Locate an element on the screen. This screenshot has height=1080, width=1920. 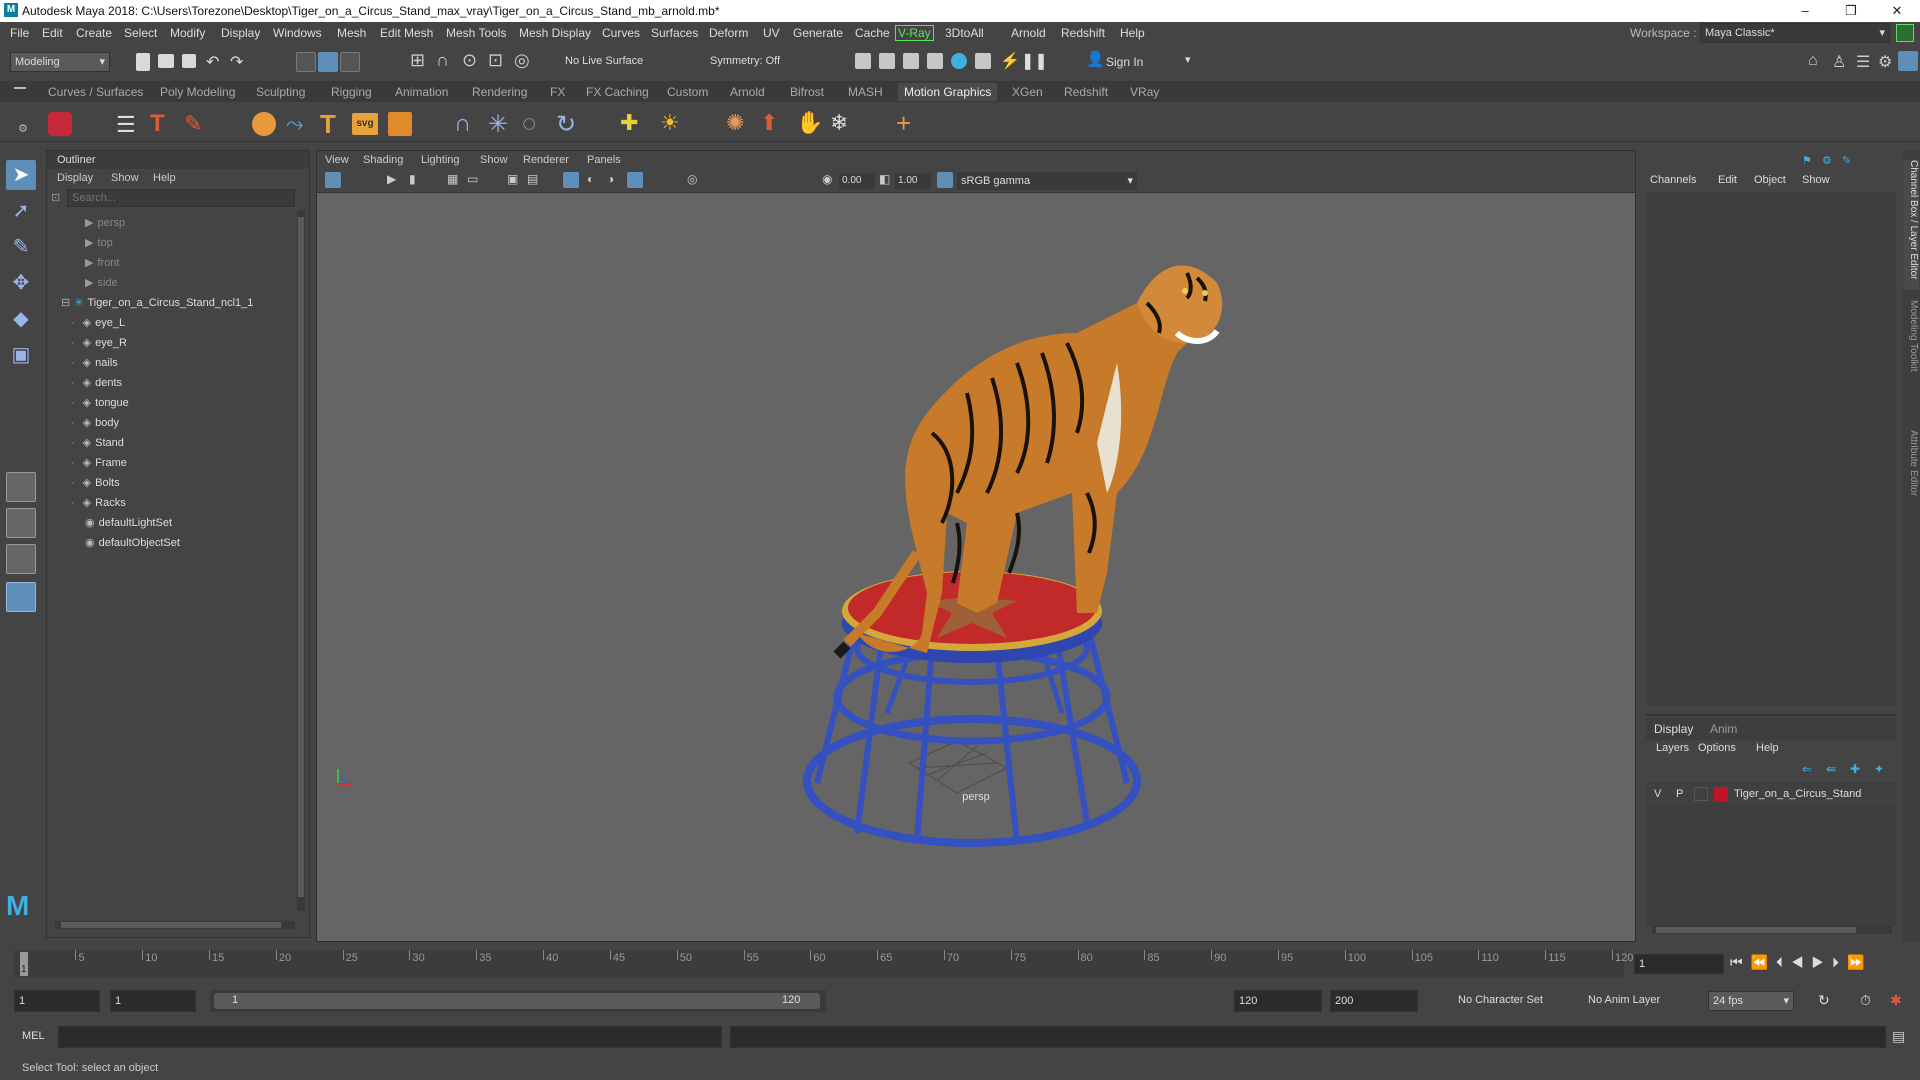
sun-icon: ☀ is located at coordinates (670, 123).